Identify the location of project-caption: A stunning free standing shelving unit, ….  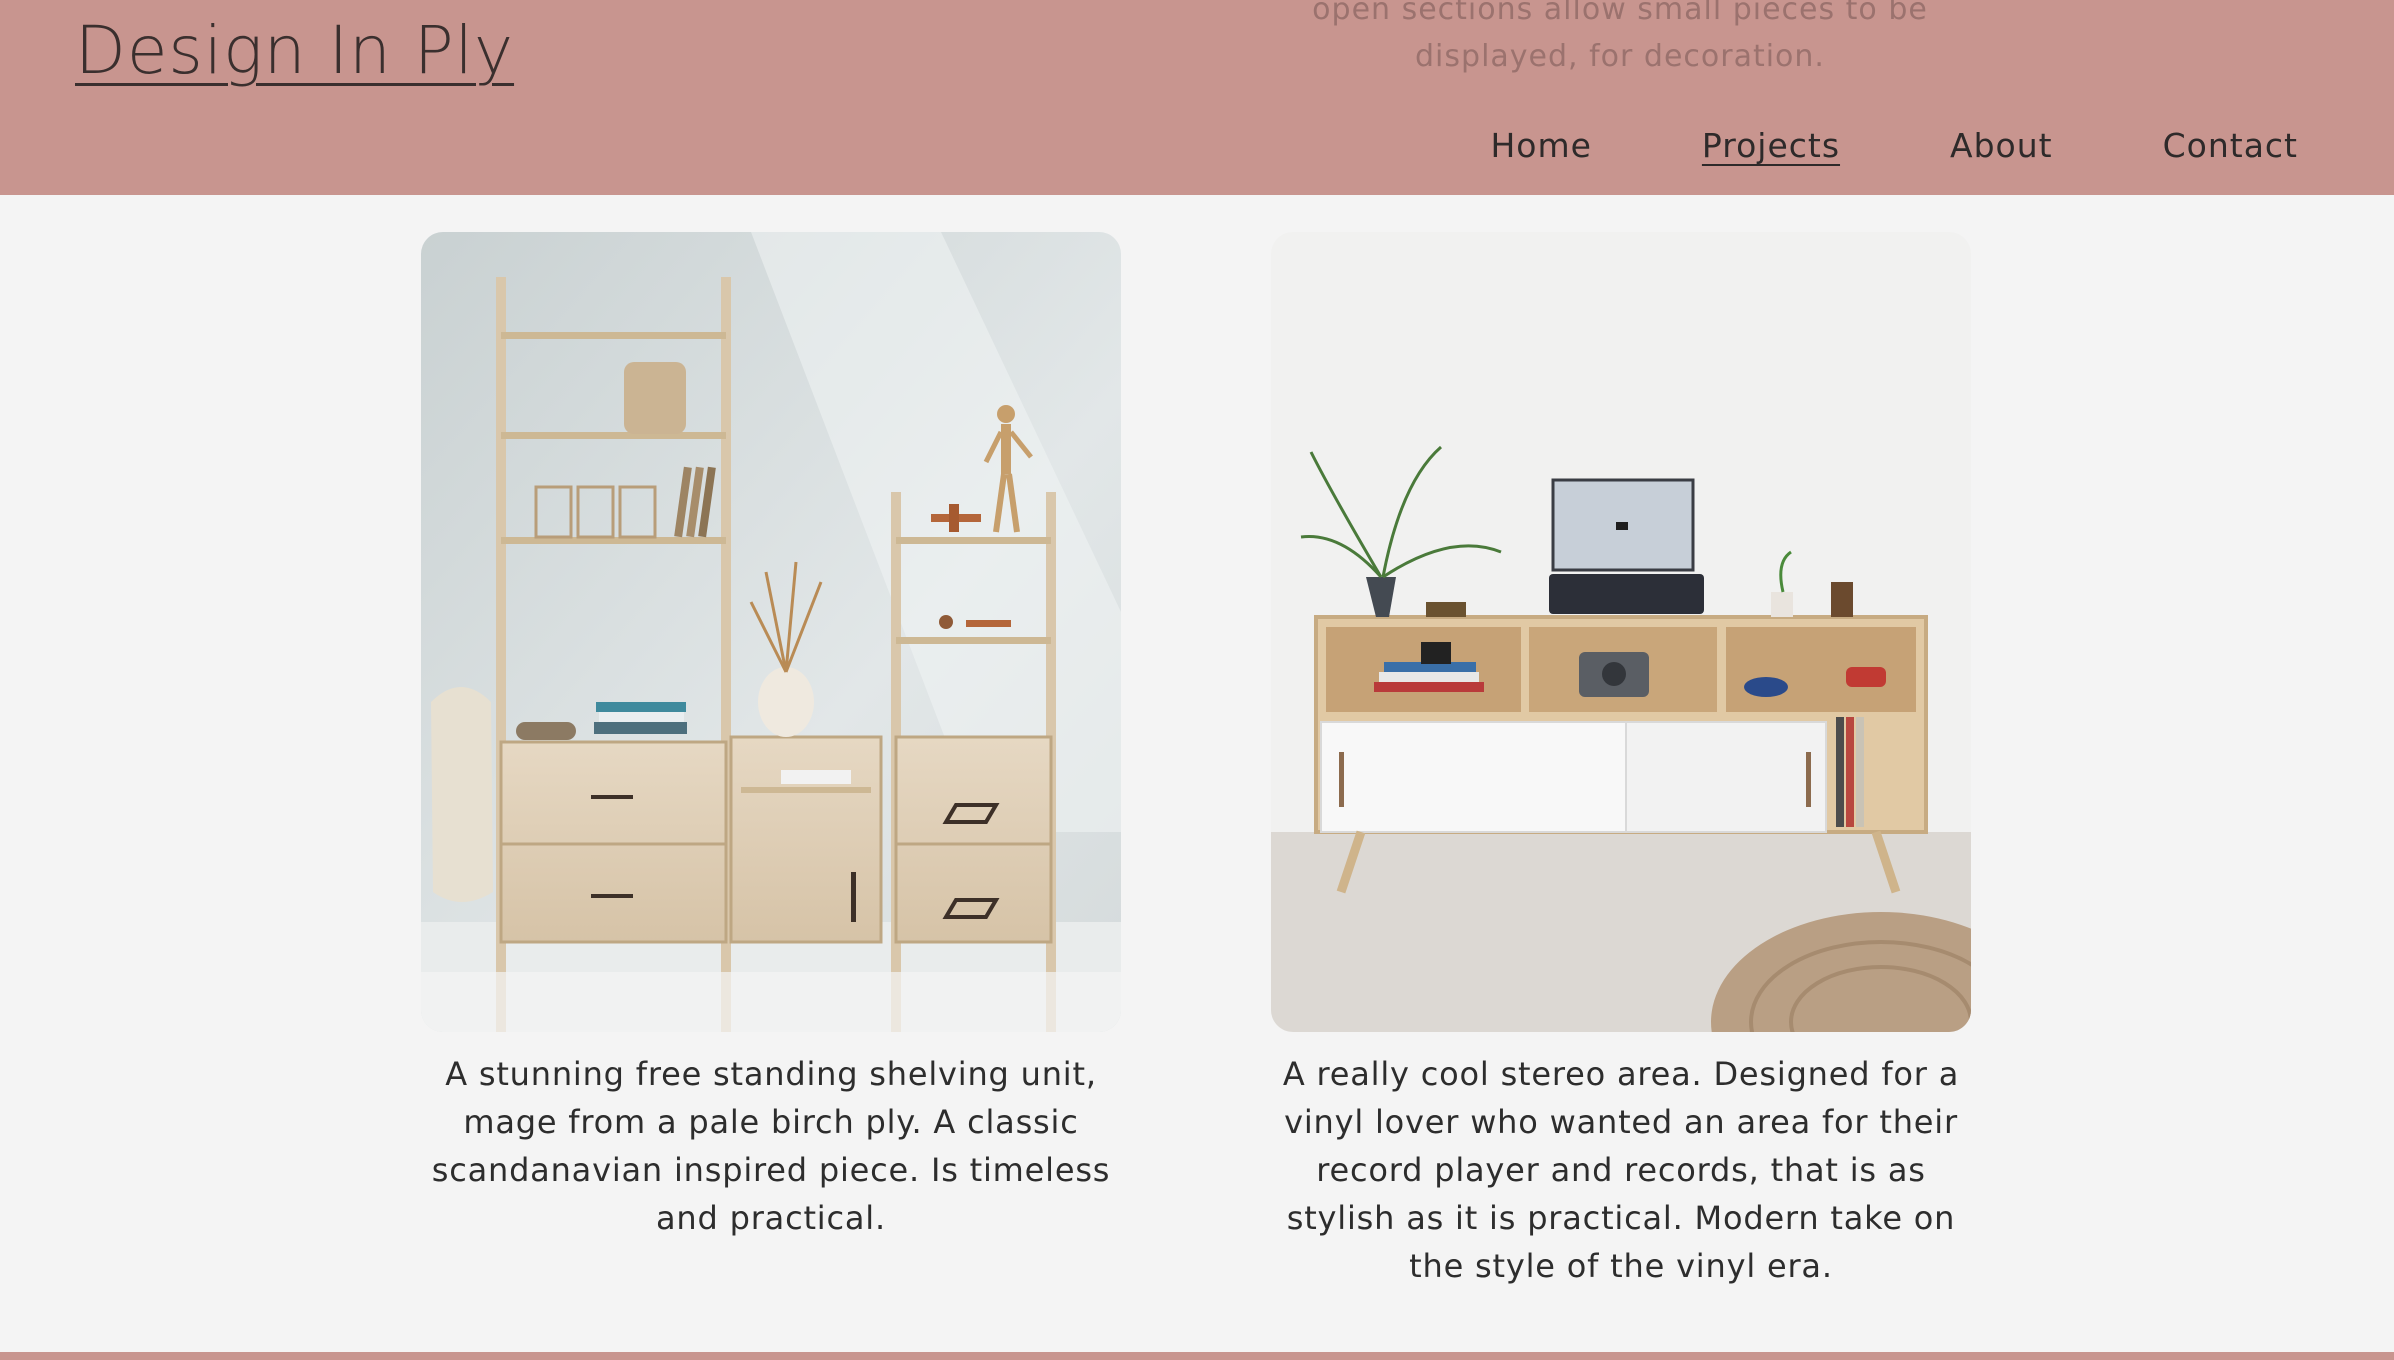
(771, 1146).